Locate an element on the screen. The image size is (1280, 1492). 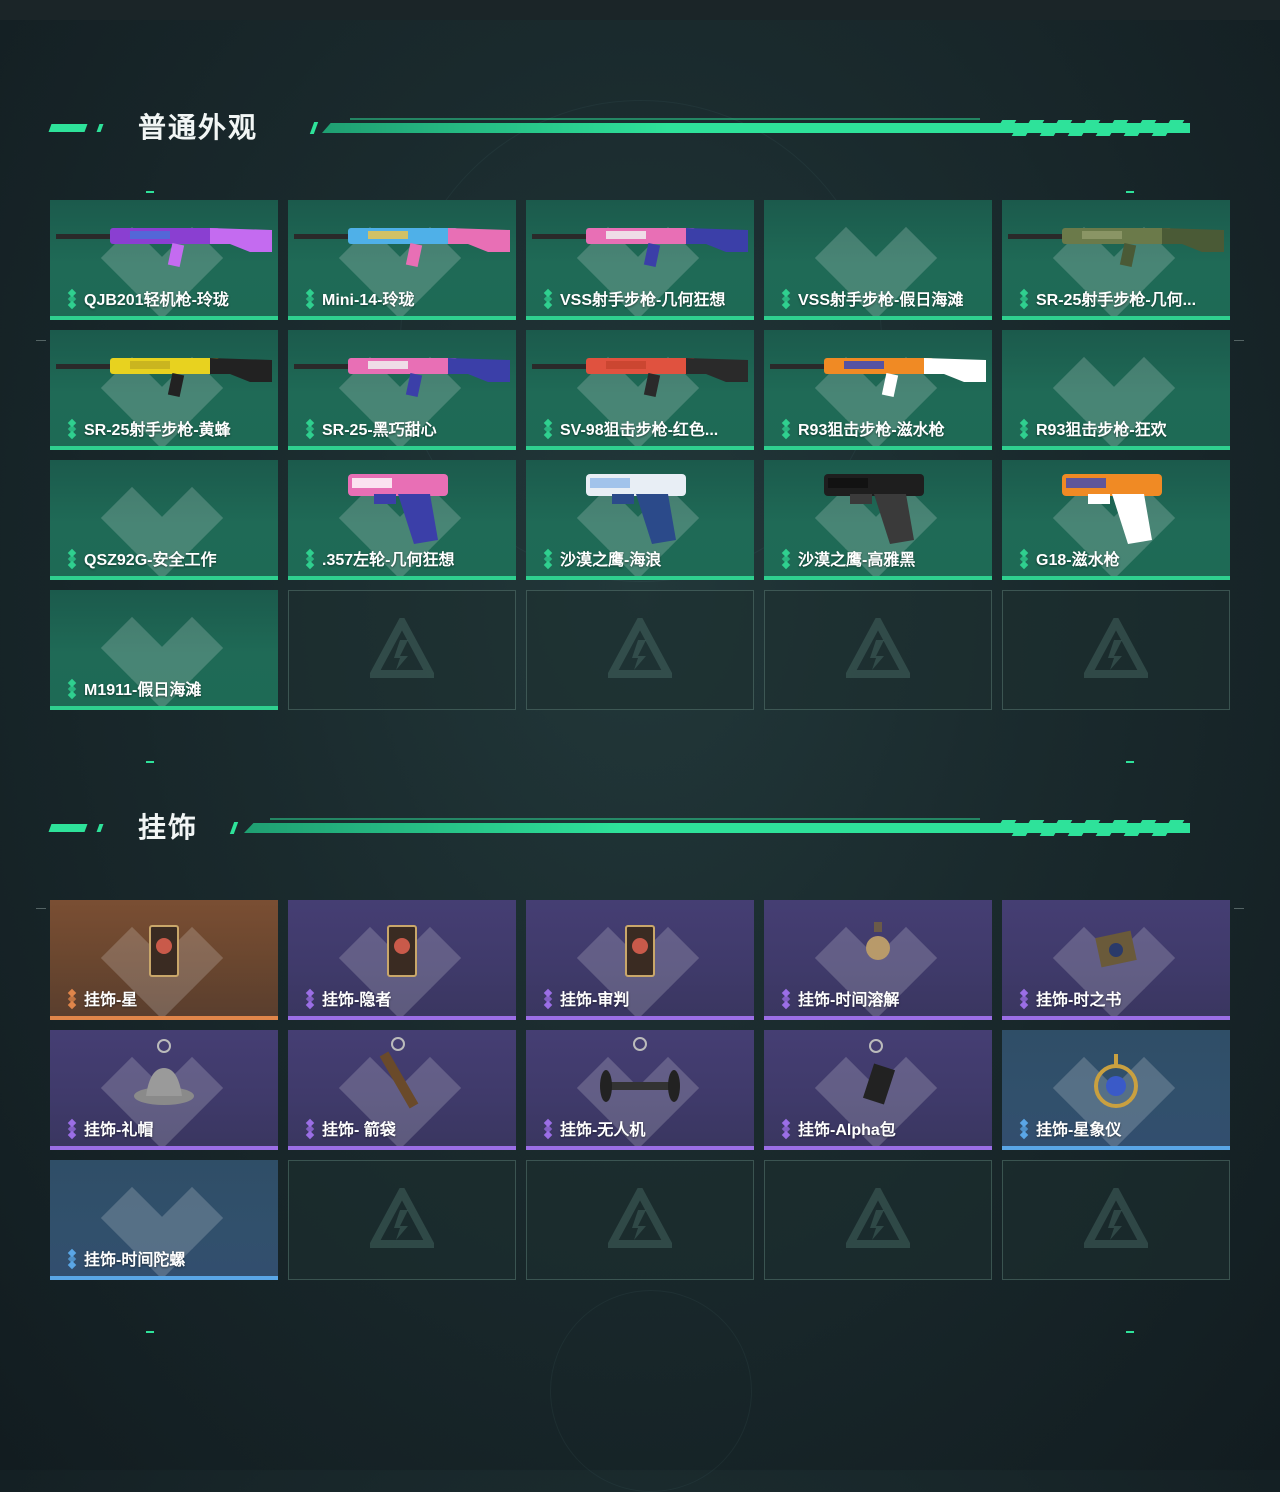
item-name: QSZ92G-安全工作 is located at coordinates (150, 560).